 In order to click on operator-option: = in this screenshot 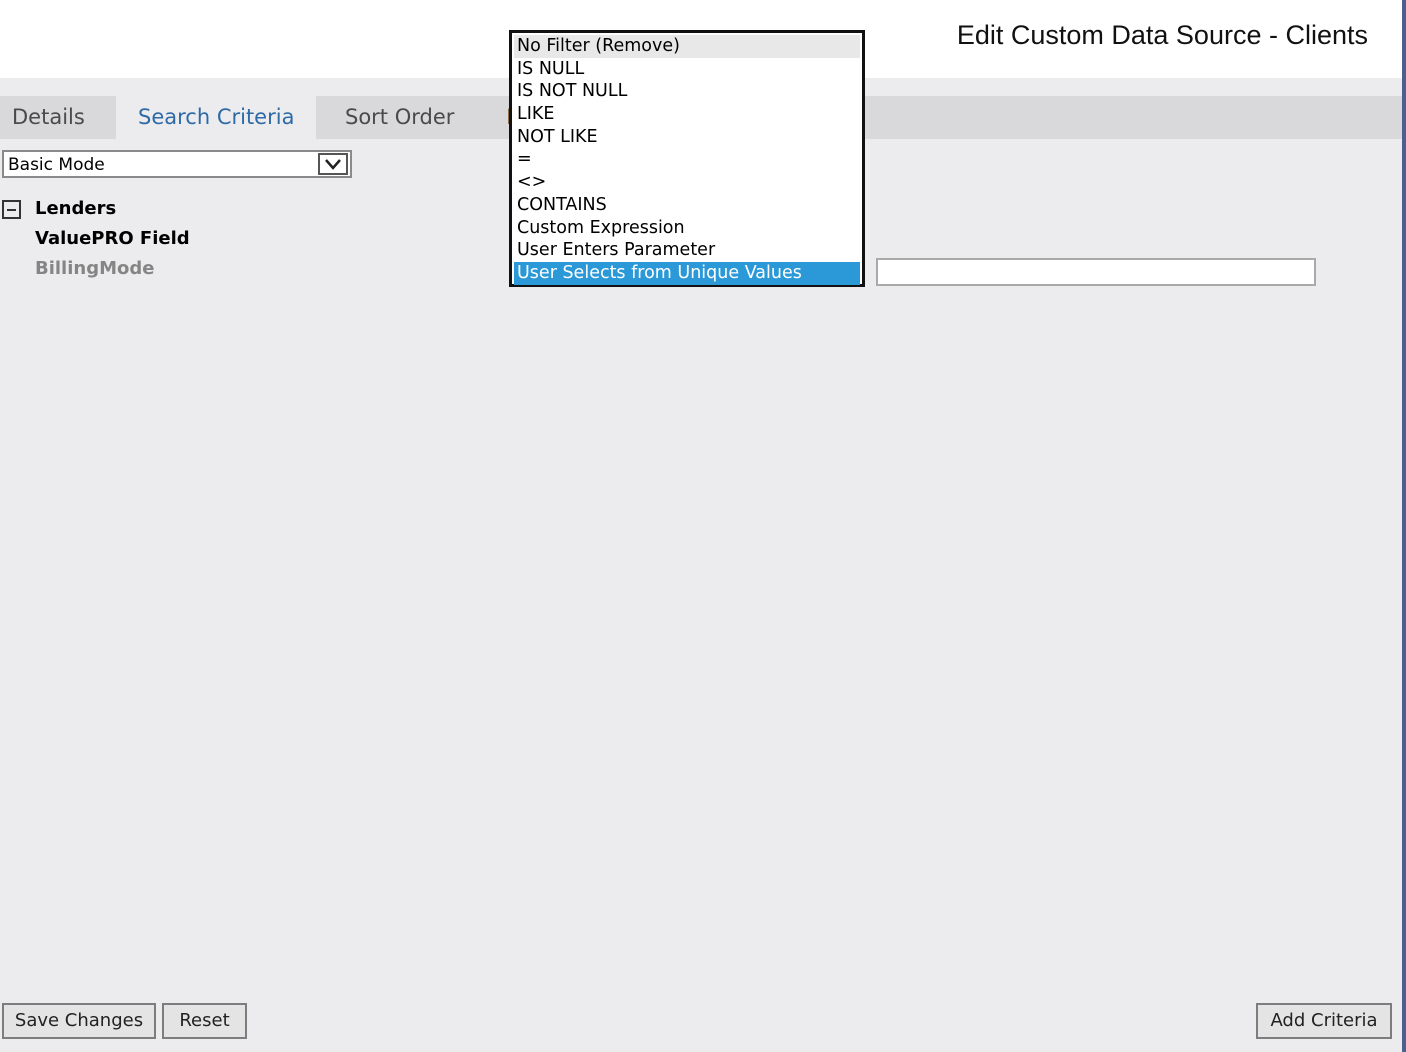, I will do `click(687, 159)`.